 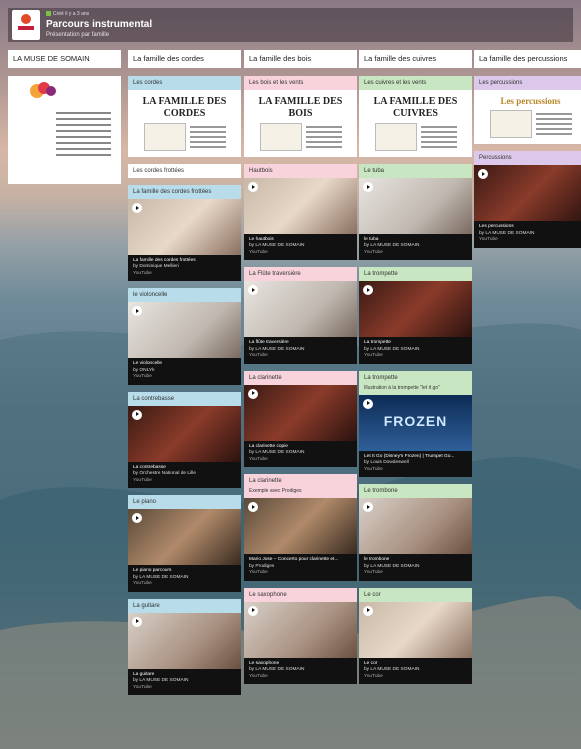 What do you see at coordinates (527, 117) in the screenshot?
I see `family-poster: Les percussions` at bounding box center [527, 117].